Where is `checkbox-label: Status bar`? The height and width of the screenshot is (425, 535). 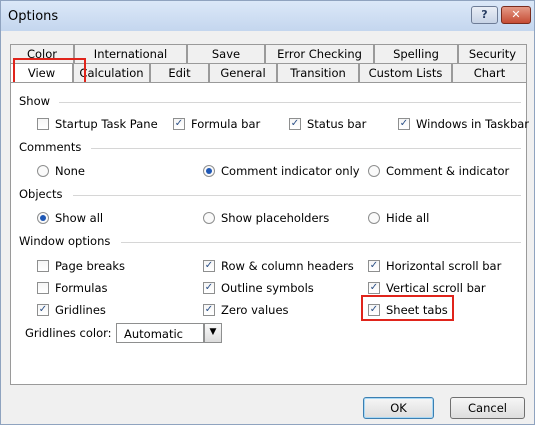 checkbox-label: Status bar is located at coordinates (337, 124).